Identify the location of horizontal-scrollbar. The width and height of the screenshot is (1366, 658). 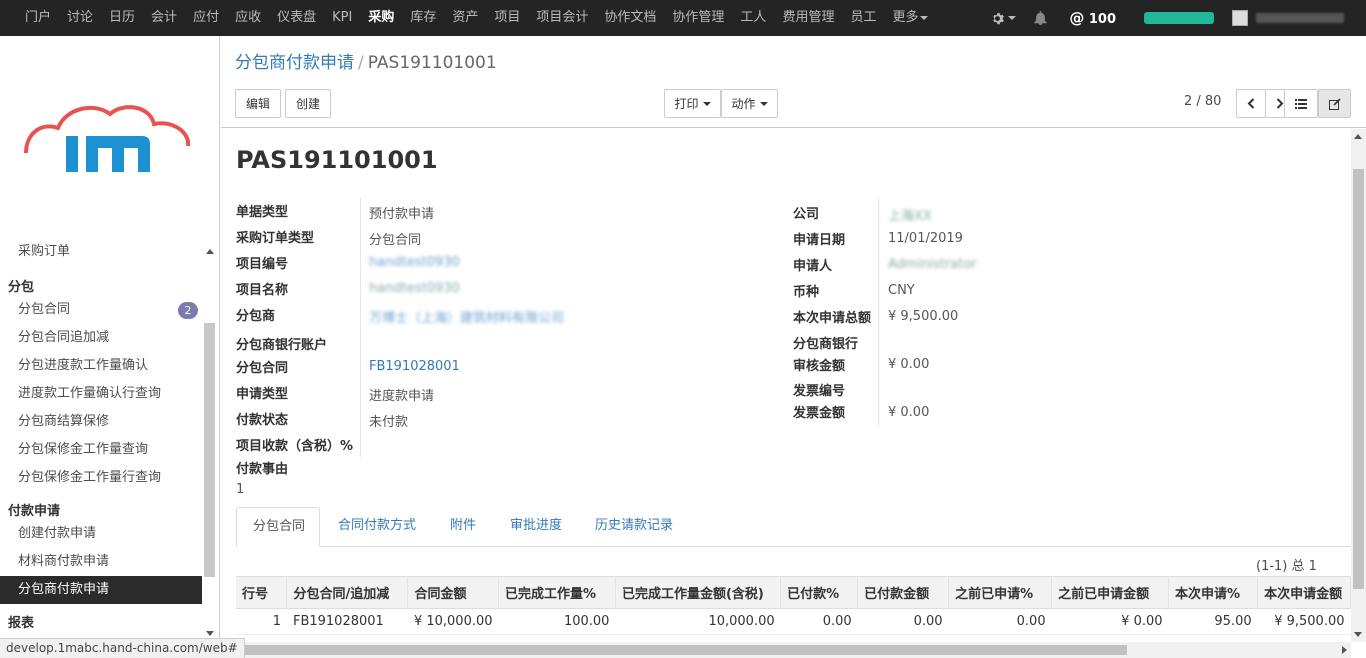
(786, 650).